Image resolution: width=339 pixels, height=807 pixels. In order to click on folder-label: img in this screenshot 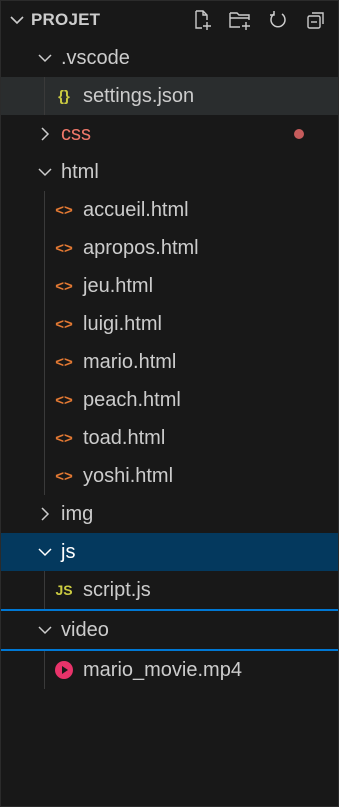, I will do `click(77, 513)`.